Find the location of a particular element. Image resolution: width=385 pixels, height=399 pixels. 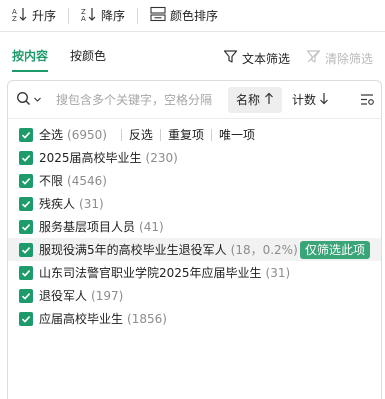

color-sort-button: 颜色排序 is located at coordinates (184, 16).